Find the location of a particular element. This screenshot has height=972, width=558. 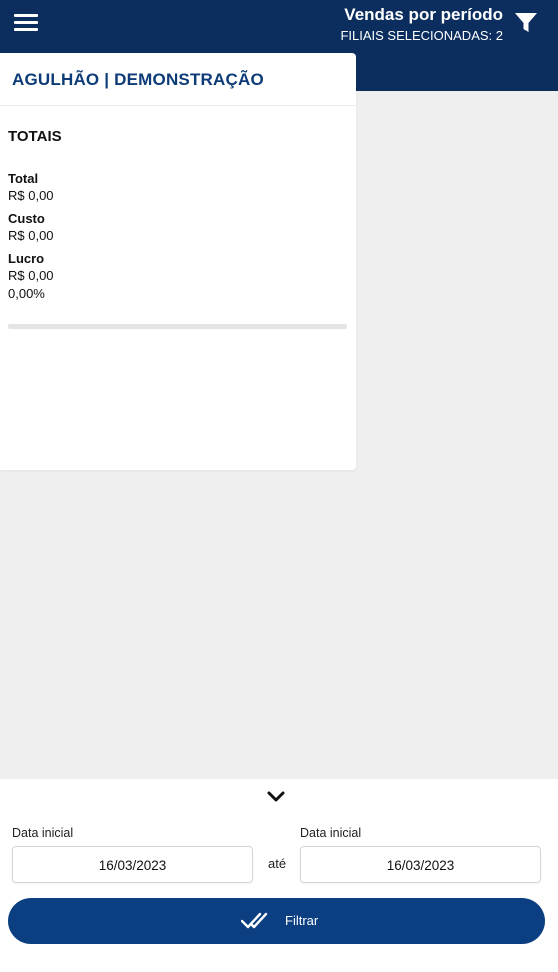

metric-label-lucro: Lucro is located at coordinates (26, 258).